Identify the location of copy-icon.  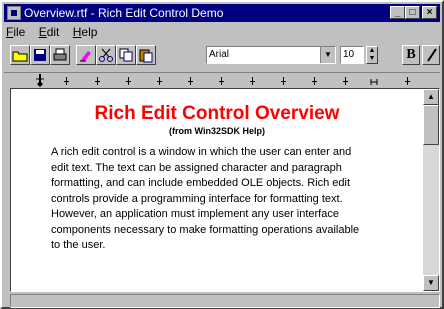
(126, 55).